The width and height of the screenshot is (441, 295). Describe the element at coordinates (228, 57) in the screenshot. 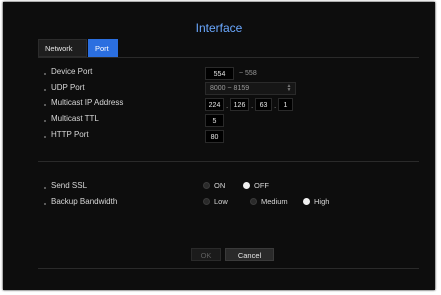

I see `tab-underline` at that location.